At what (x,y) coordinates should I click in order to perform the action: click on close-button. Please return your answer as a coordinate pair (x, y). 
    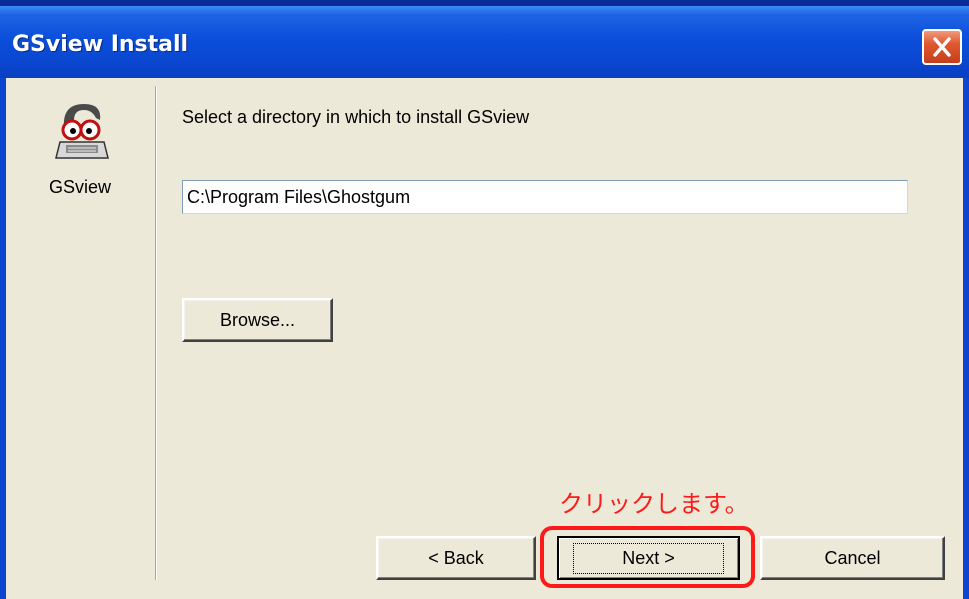
    Looking at the image, I should click on (942, 47).